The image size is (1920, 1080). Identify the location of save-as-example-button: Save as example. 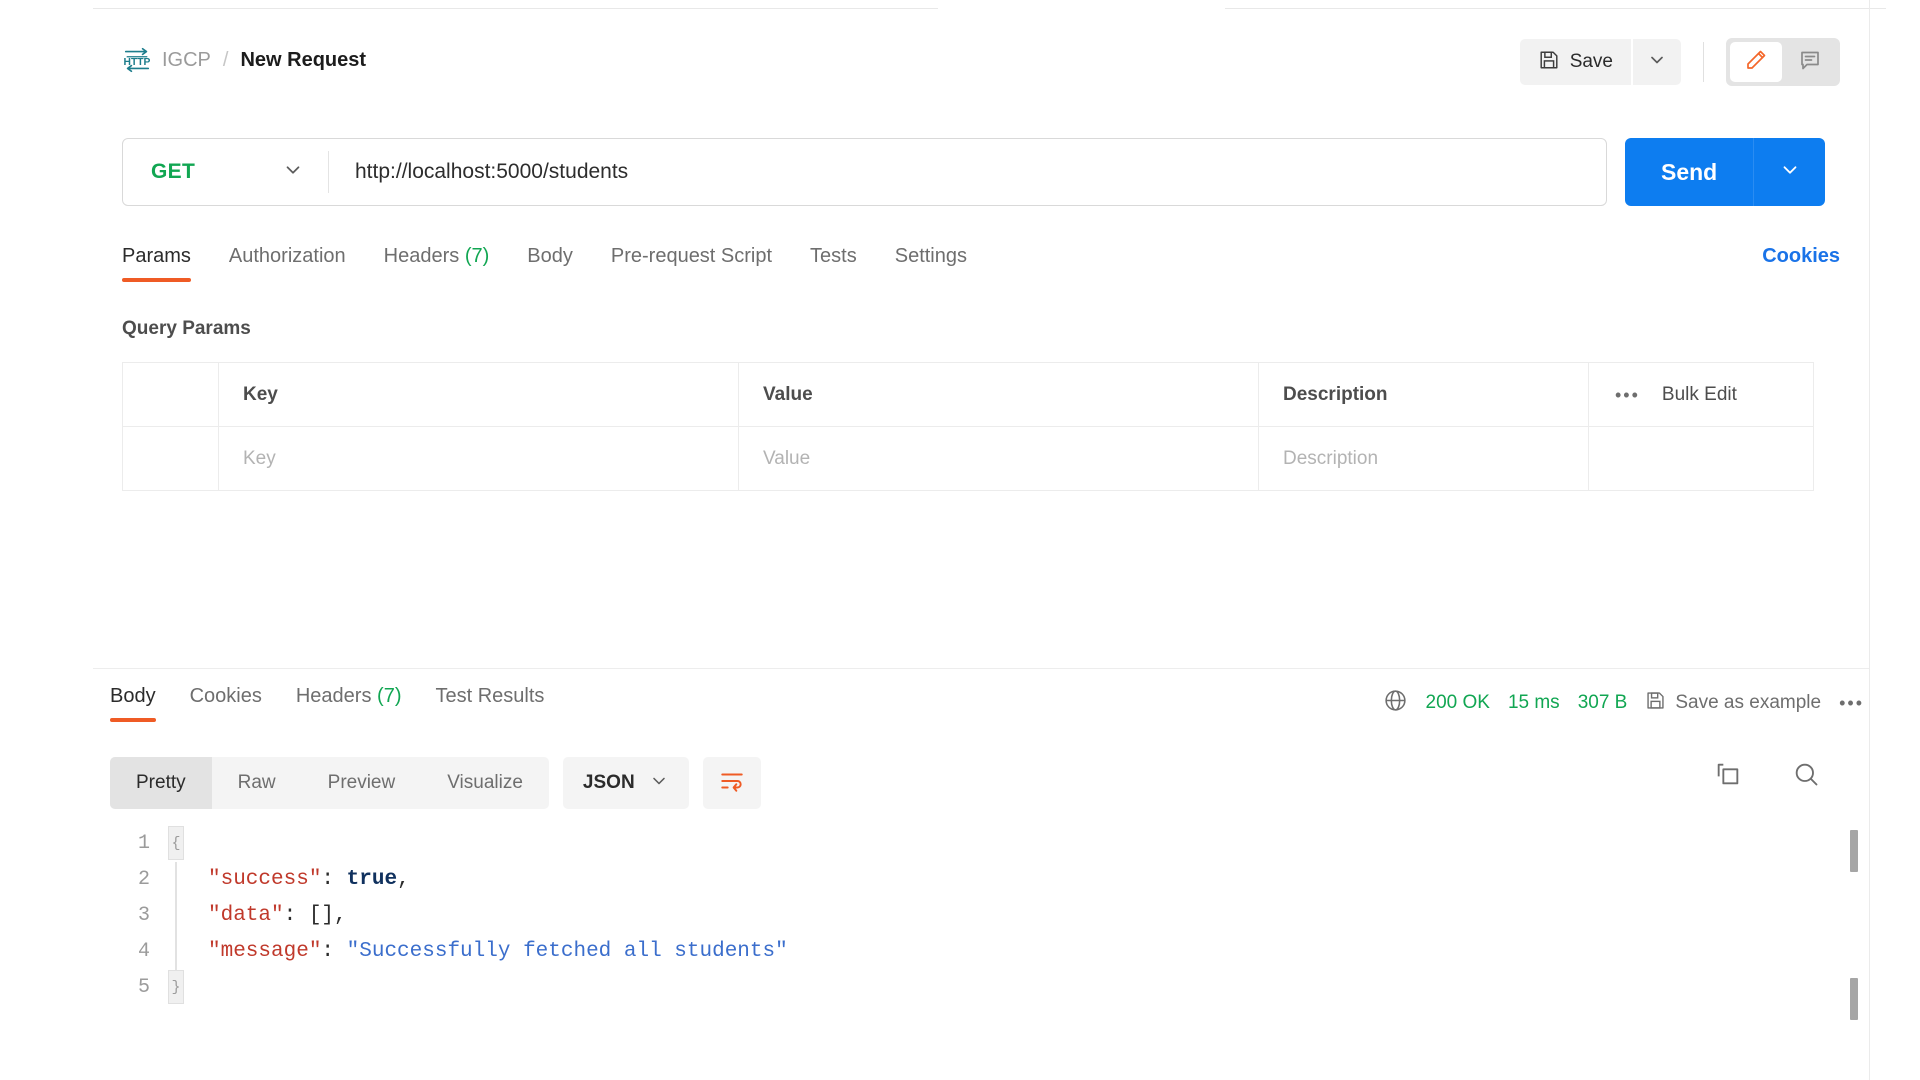
(1733, 703).